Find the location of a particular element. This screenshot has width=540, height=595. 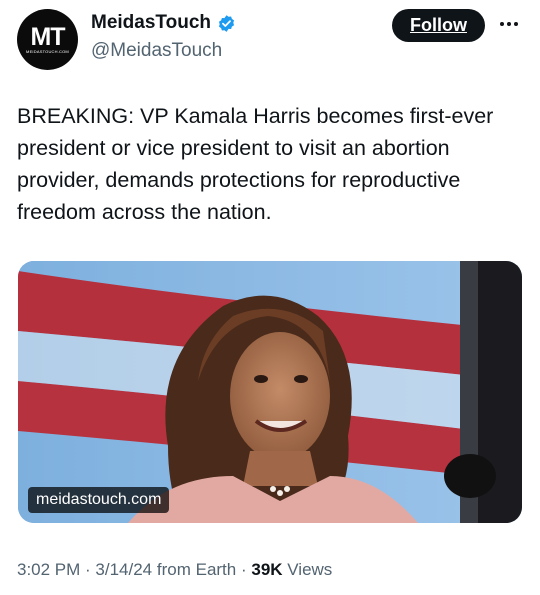

views-count: 39K is located at coordinates (266, 569).